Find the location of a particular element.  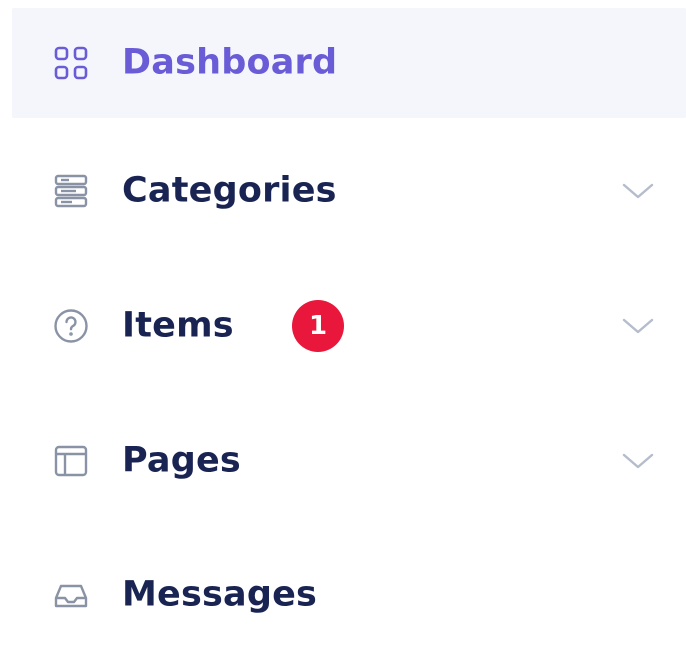

sidebar-item-label: Pages is located at coordinates (181, 460).